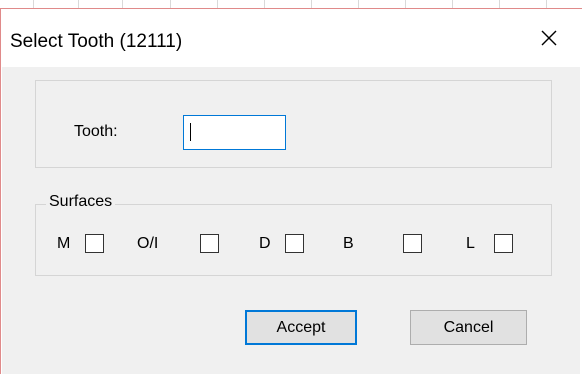 This screenshot has height=374, width=582. Describe the element at coordinates (301, 327) in the screenshot. I see `accept-button: Accept` at that location.